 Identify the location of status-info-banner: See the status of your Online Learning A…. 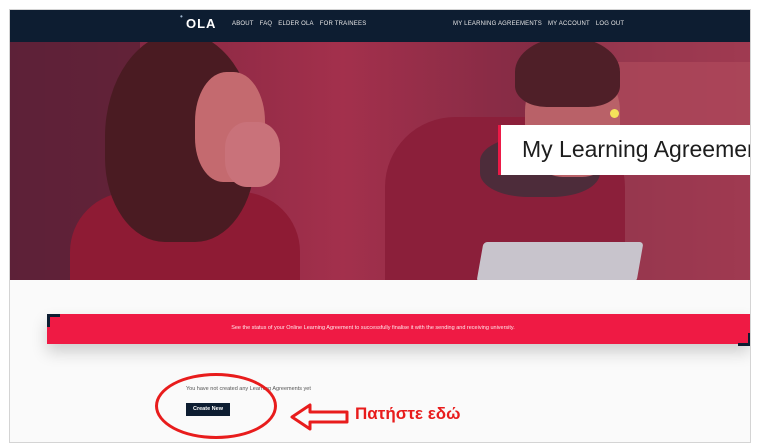
(398, 329).